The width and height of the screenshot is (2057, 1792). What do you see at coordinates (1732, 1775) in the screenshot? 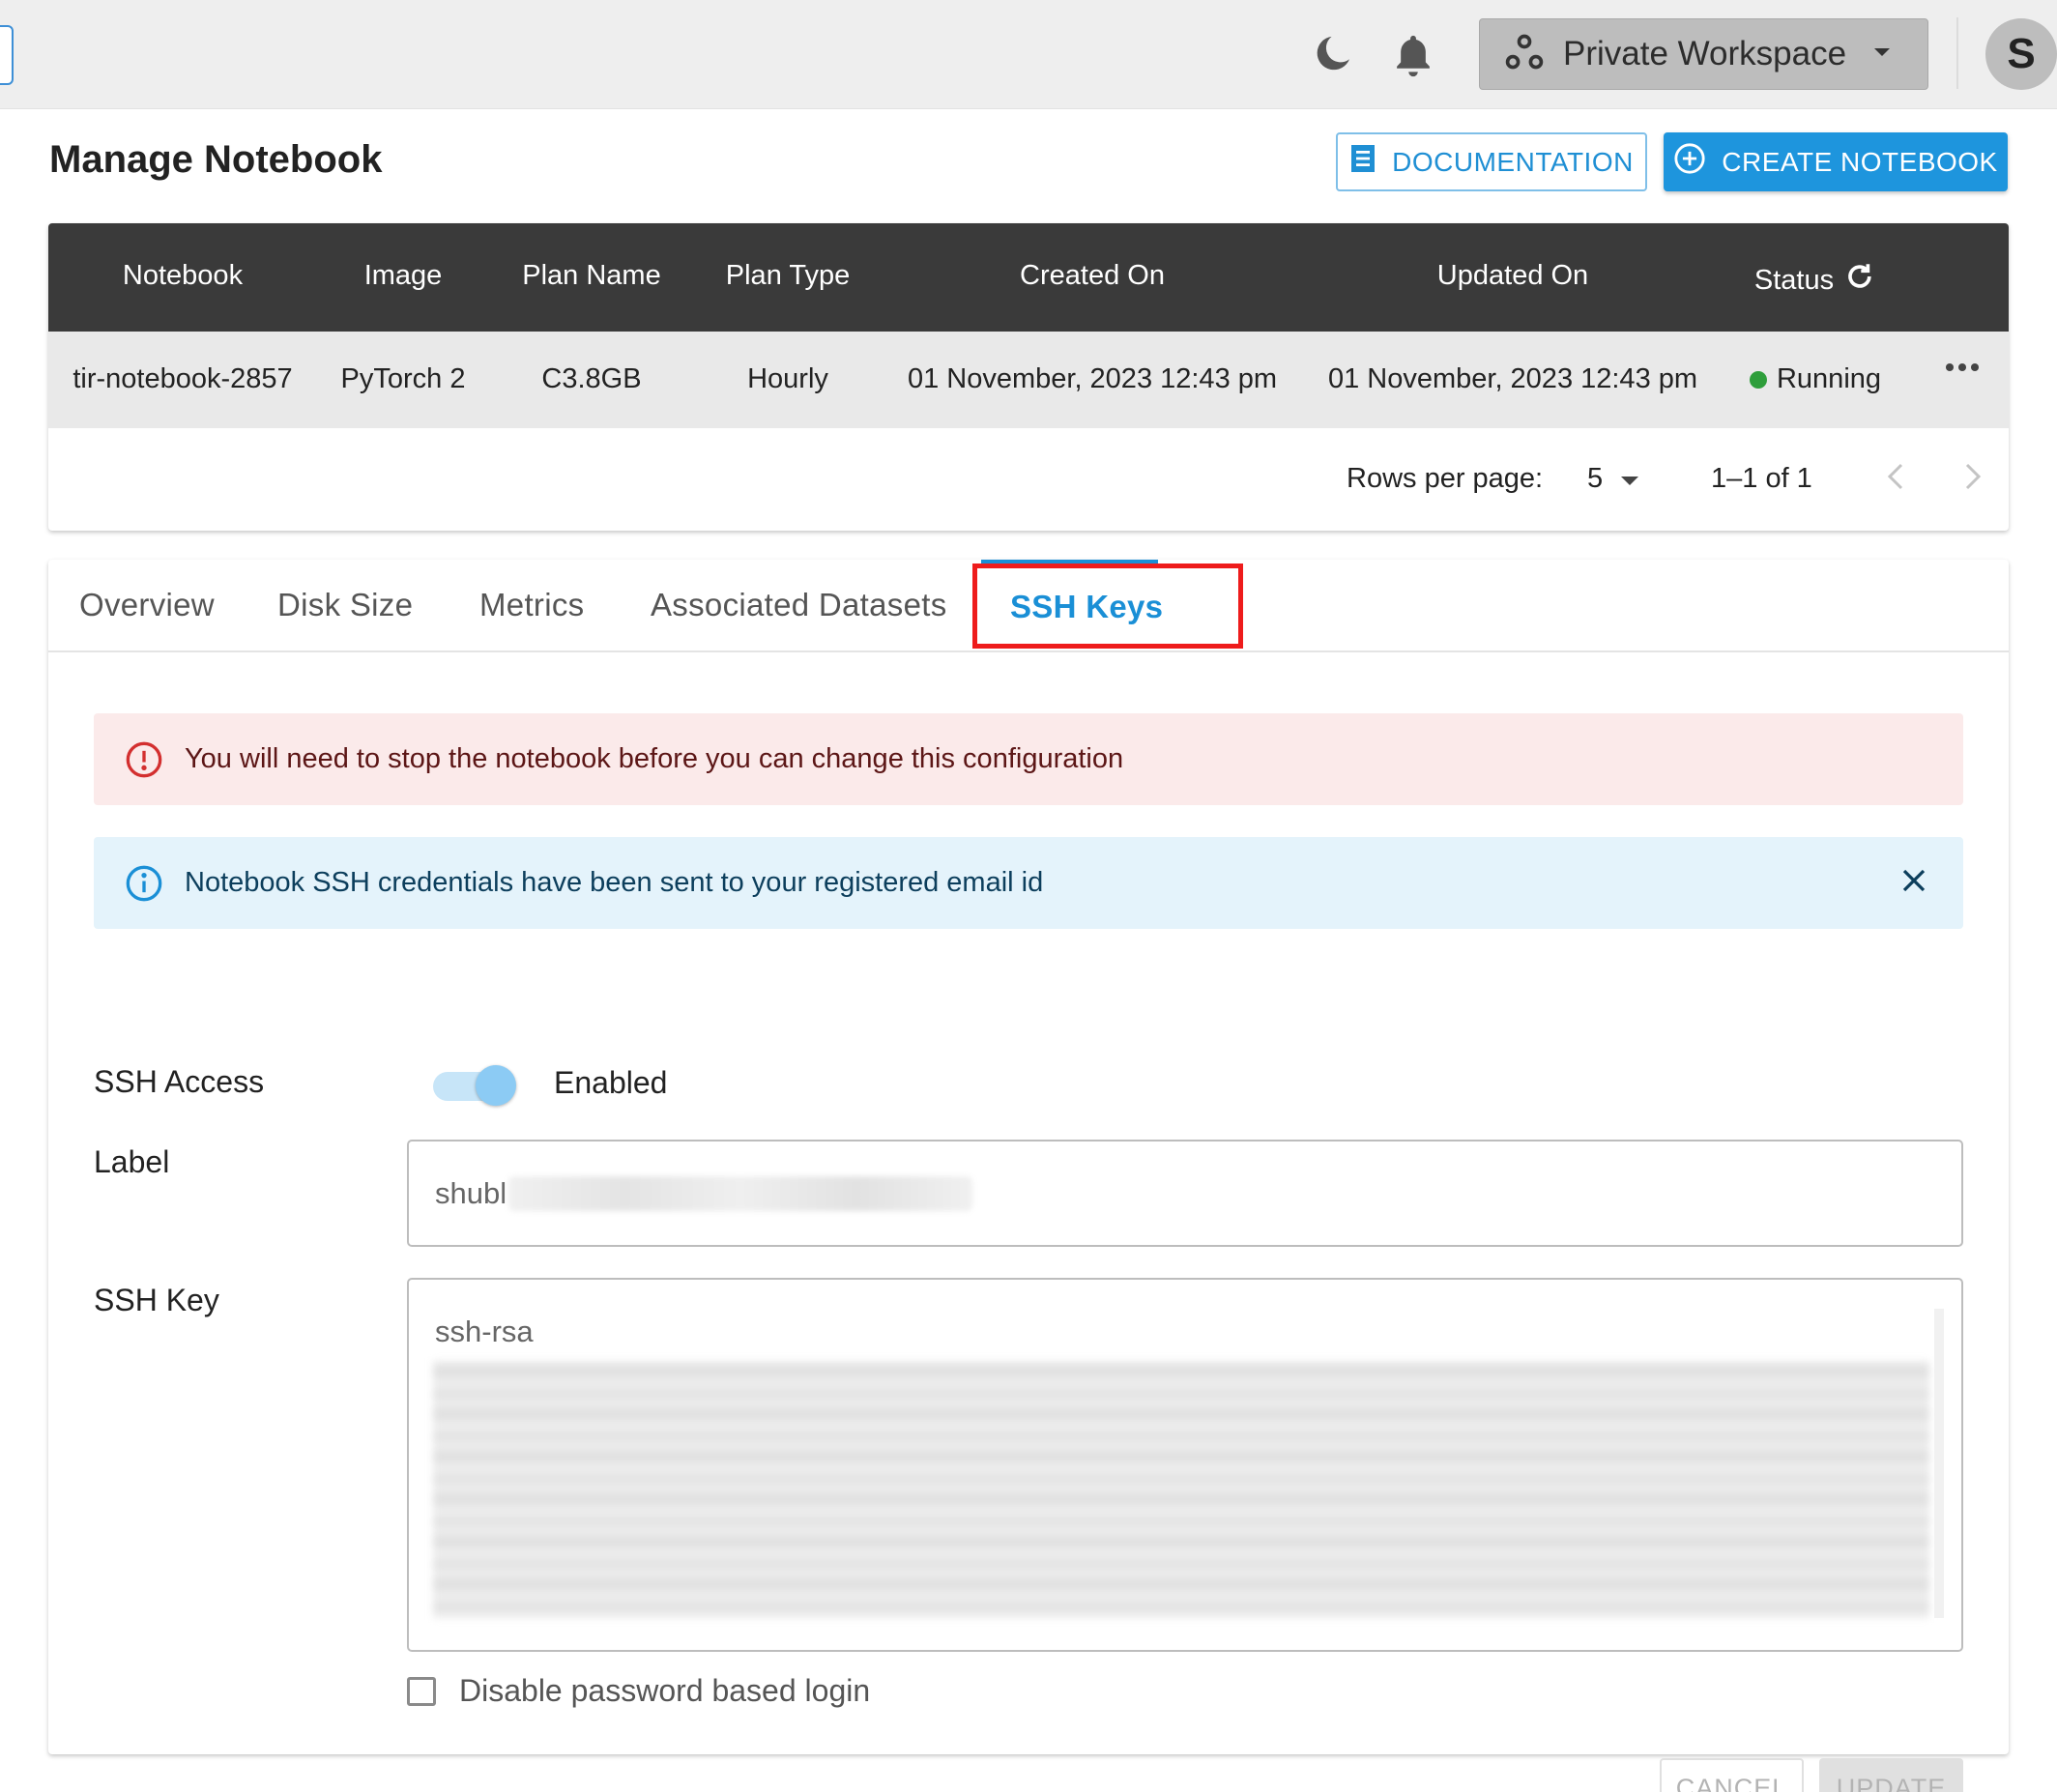
I see `cancel-button: CANCEL` at bounding box center [1732, 1775].